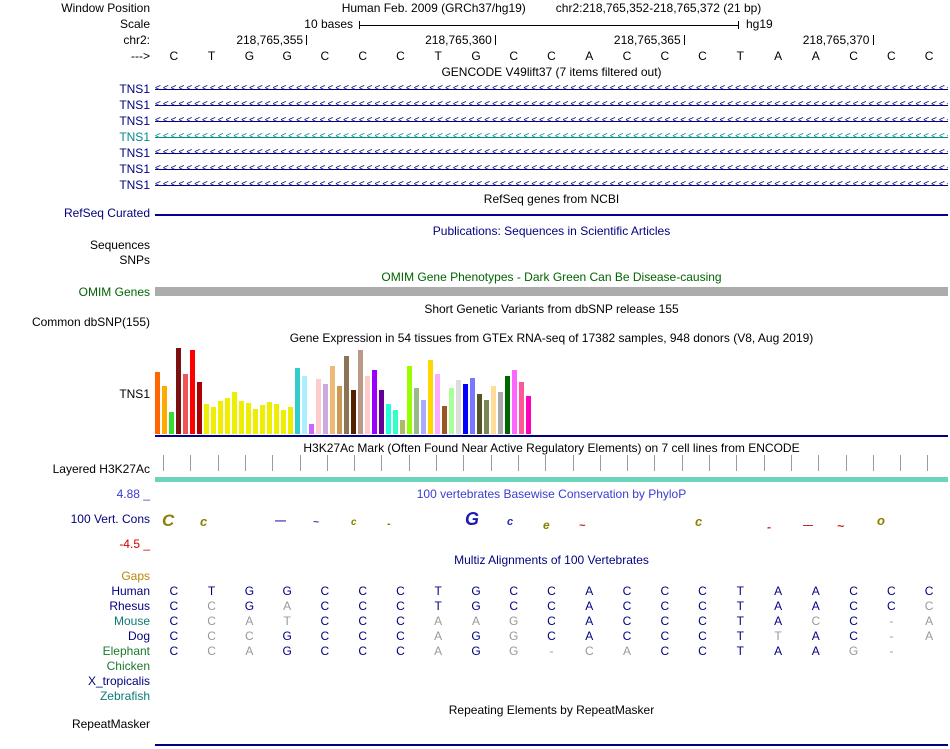 This screenshot has width=950, height=749. What do you see at coordinates (75, 322) in the screenshot?
I see `dbsnp-label: Common dbSNP(155)` at bounding box center [75, 322].